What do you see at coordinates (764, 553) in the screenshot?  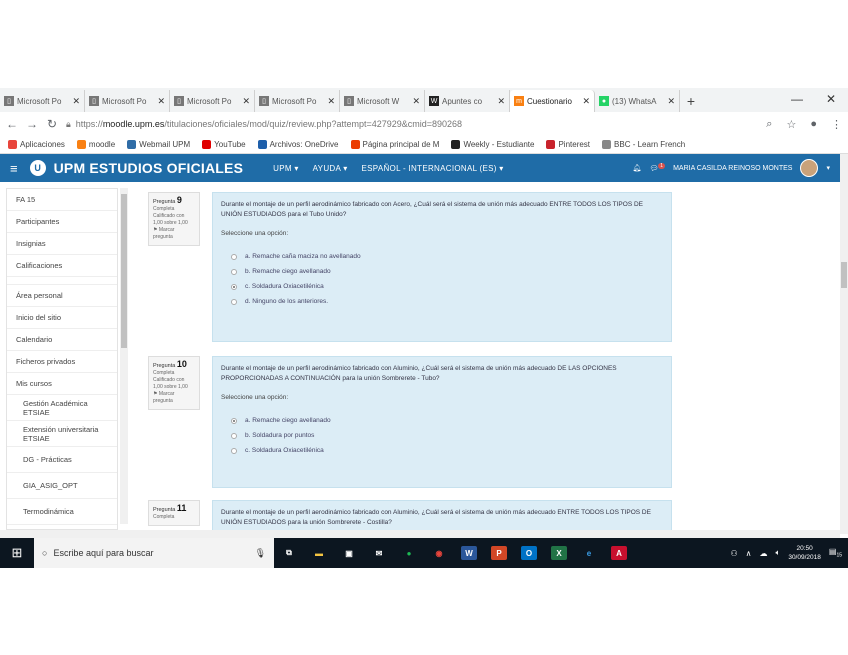 I see `network-icon: ☁` at bounding box center [764, 553].